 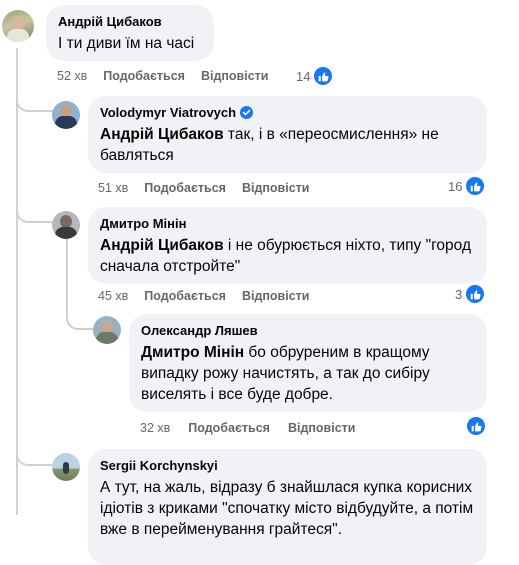 What do you see at coordinates (67, 274) in the screenshot?
I see `thread-line-sub` at bounding box center [67, 274].